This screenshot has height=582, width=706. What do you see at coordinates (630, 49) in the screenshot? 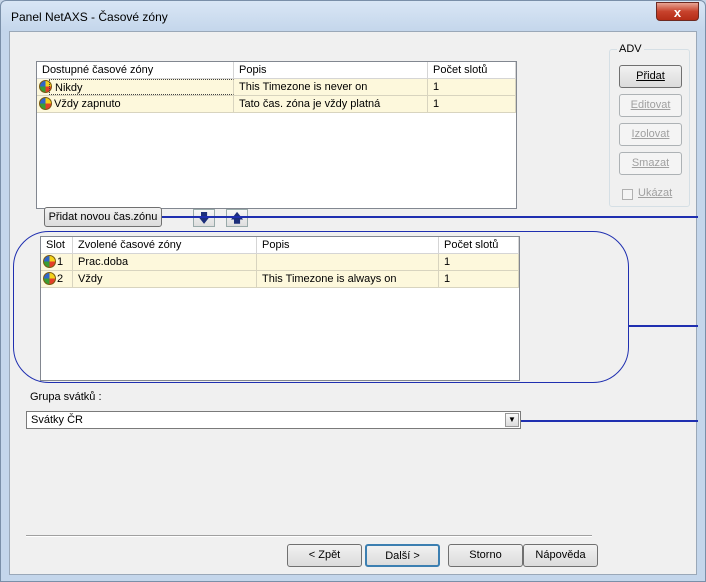
I see `adv-group-legend: ADV` at bounding box center [630, 49].